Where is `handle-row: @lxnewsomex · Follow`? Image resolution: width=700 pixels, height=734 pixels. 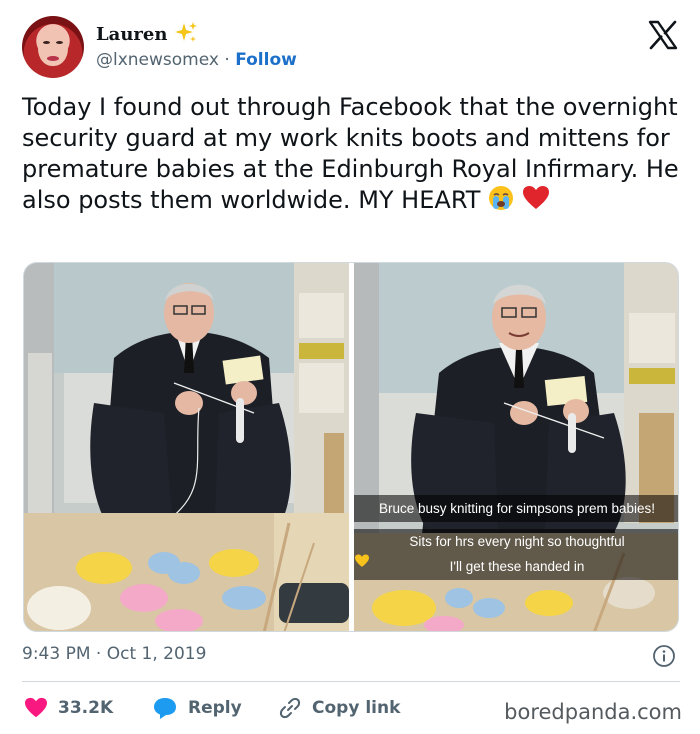 handle-row: @lxnewsomex · Follow is located at coordinates (196, 60).